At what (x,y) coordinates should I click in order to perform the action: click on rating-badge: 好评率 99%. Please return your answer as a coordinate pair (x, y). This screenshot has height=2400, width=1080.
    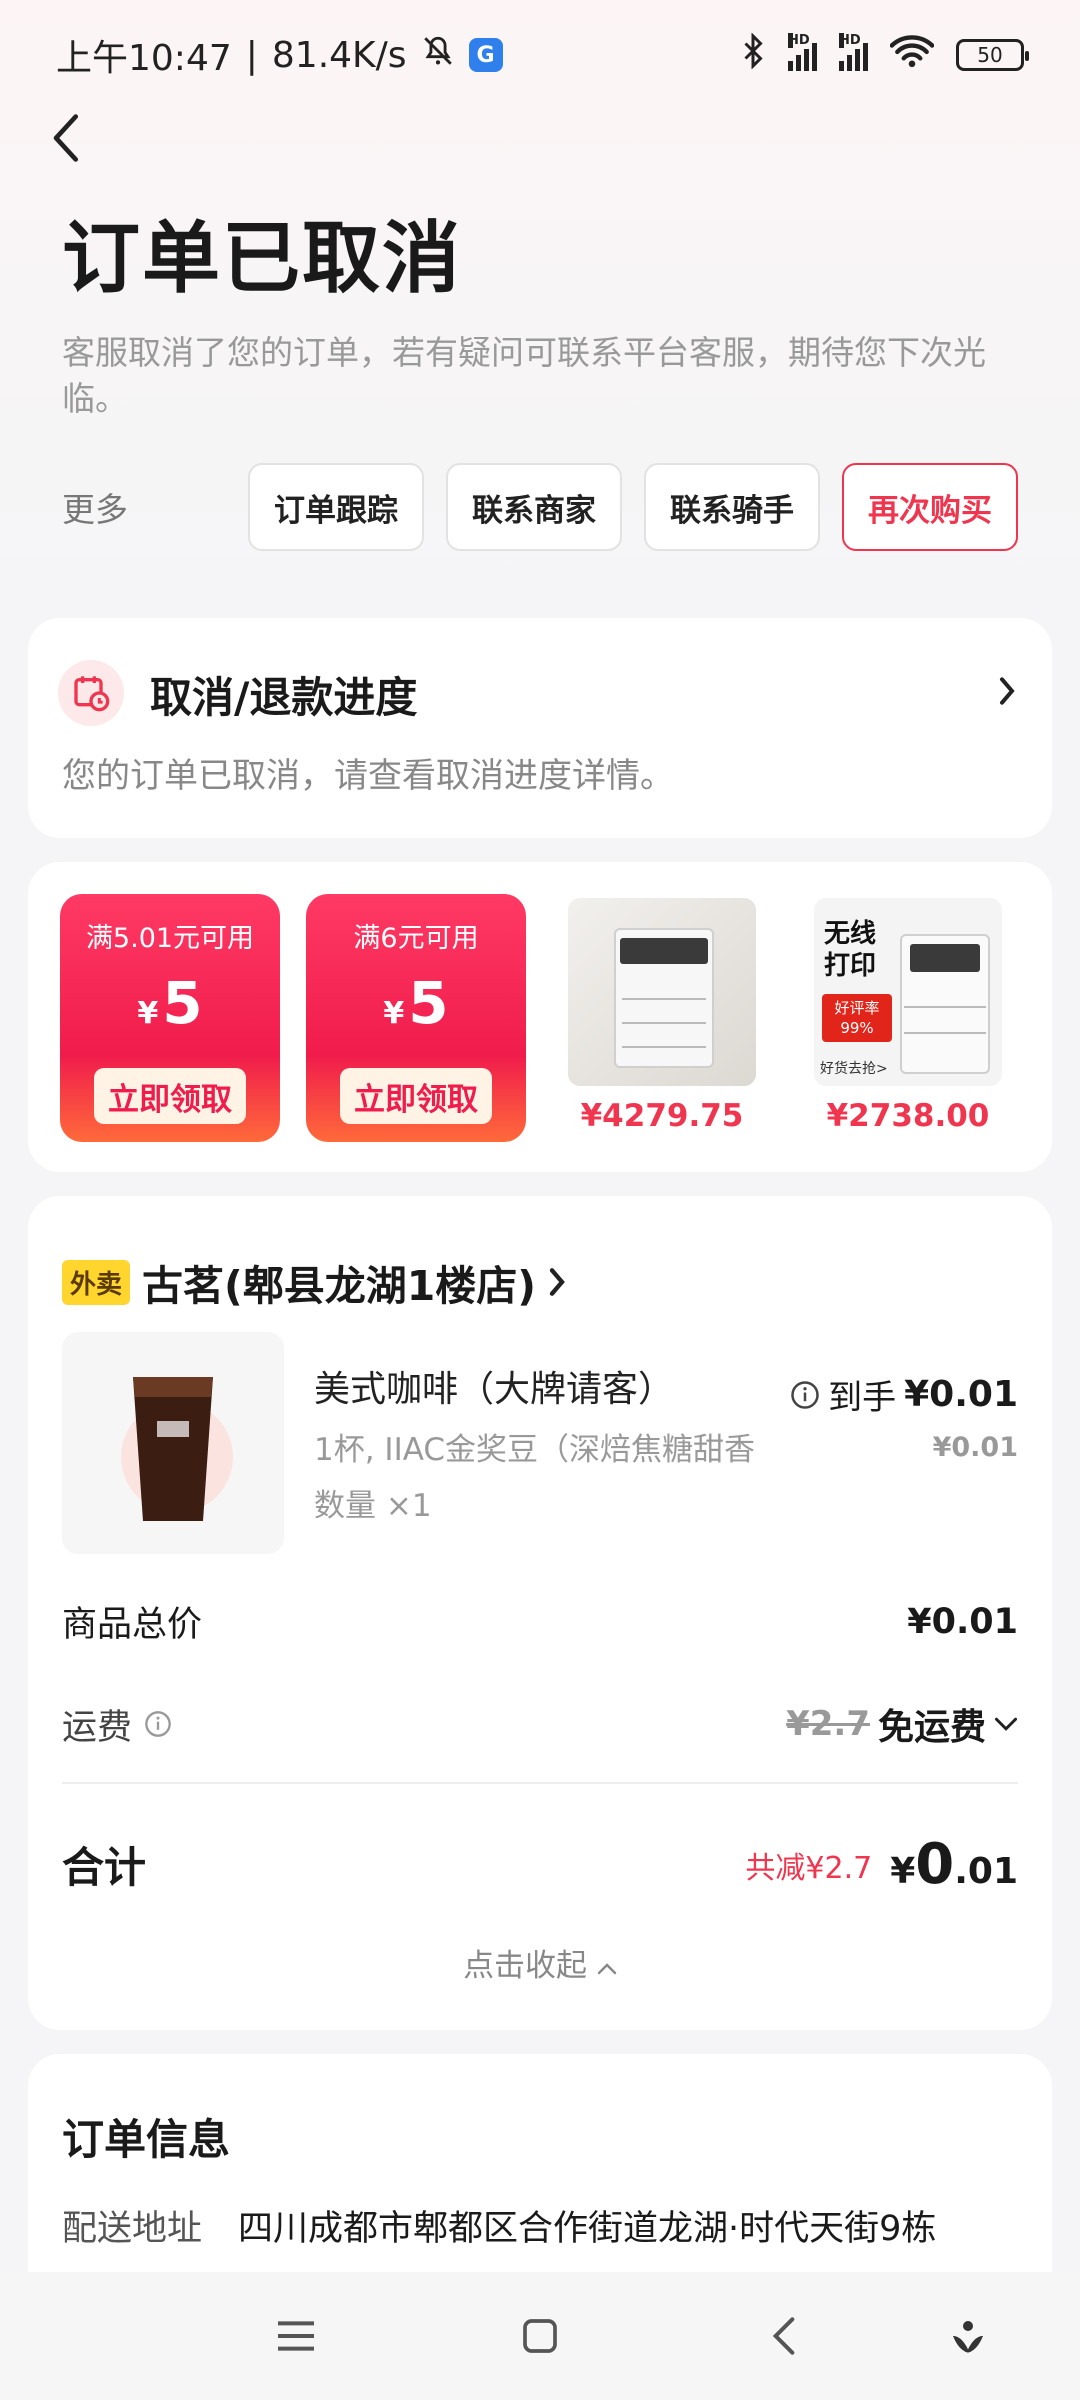
    Looking at the image, I should click on (857, 1018).